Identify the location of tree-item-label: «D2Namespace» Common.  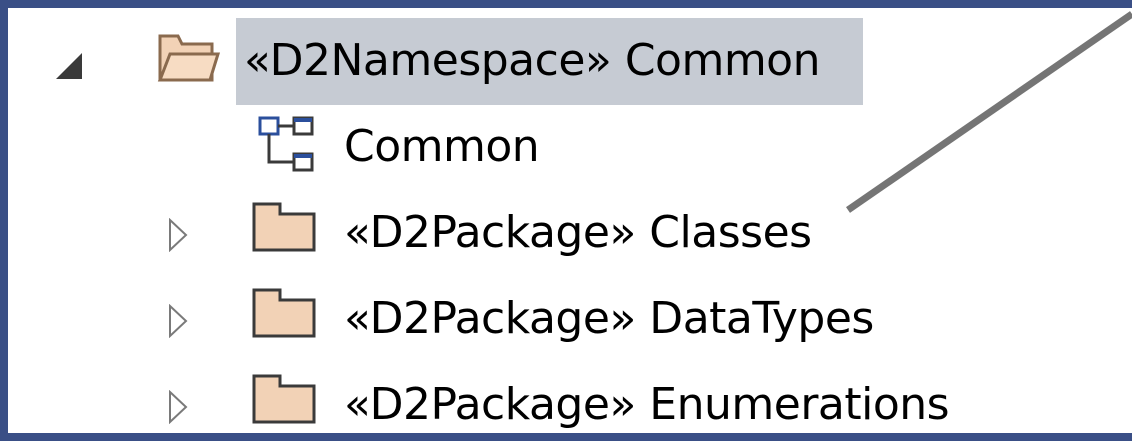
(532, 60).